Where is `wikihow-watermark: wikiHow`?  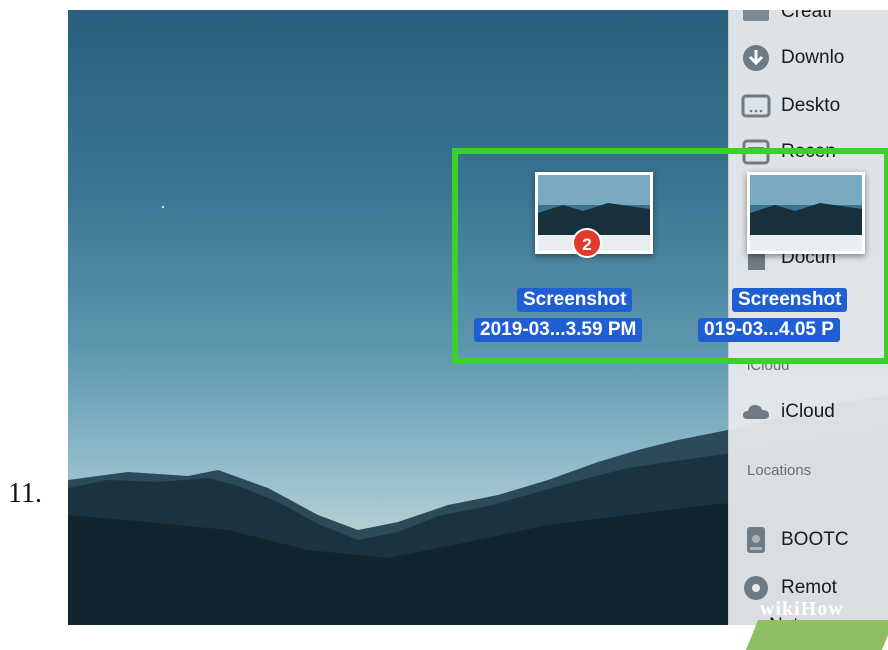
wikihow-watermark: wikiHow is located at coordinates (802, 609).